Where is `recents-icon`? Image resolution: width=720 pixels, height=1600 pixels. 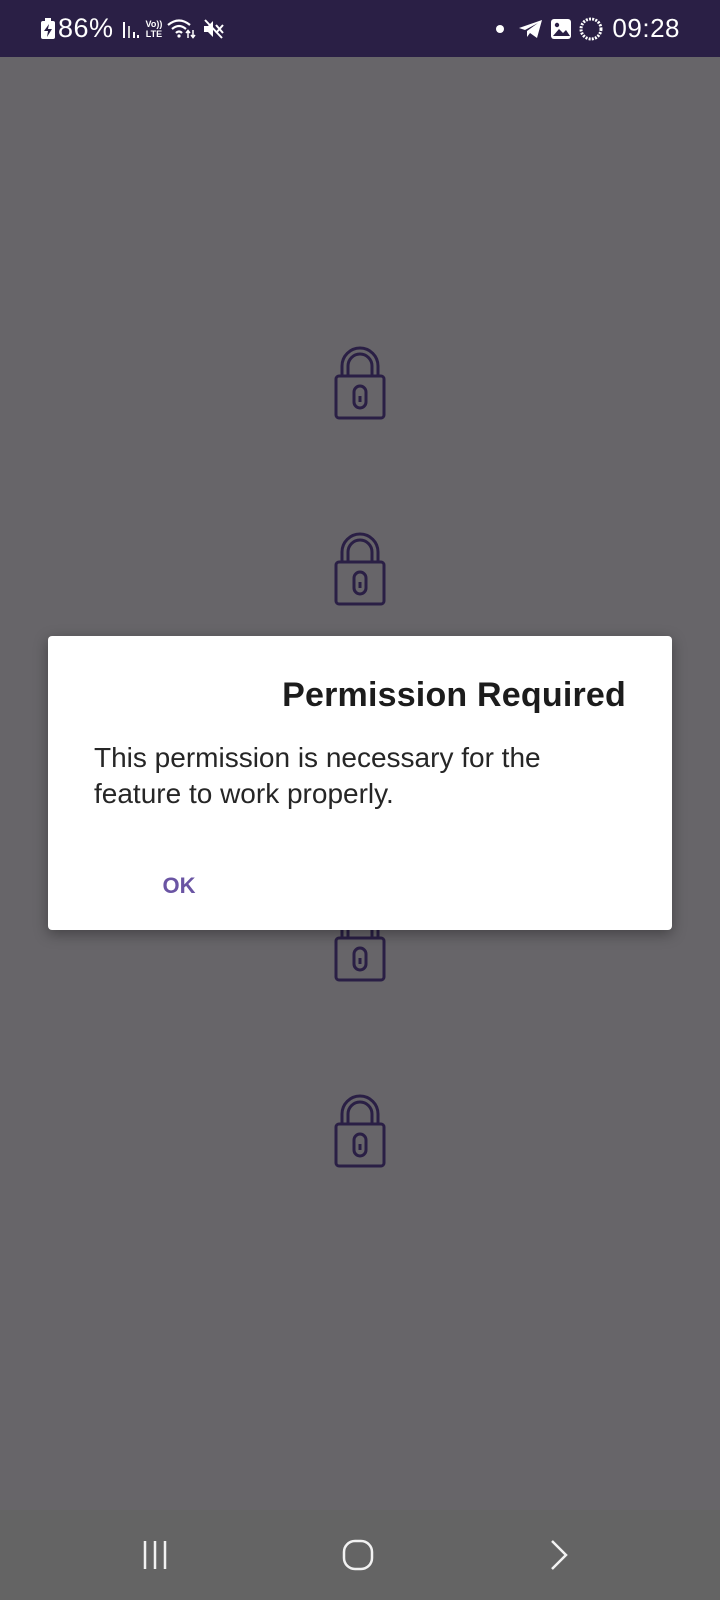 recents-icon is located at coordinates (155, 1555).